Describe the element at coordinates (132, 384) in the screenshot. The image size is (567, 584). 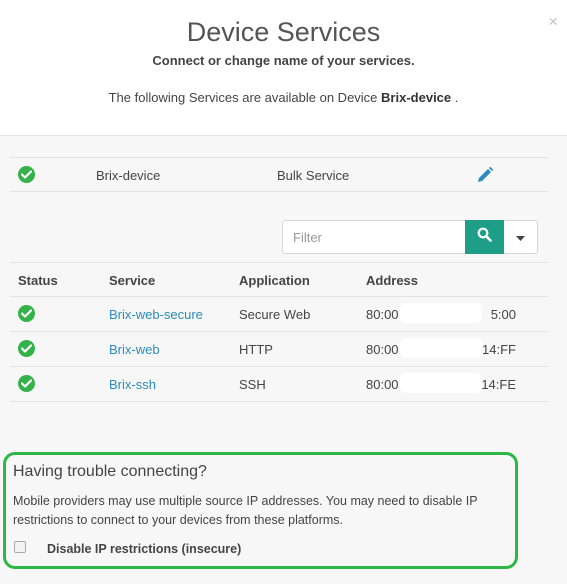
I see `service-link: Brix-ssh` at that location.